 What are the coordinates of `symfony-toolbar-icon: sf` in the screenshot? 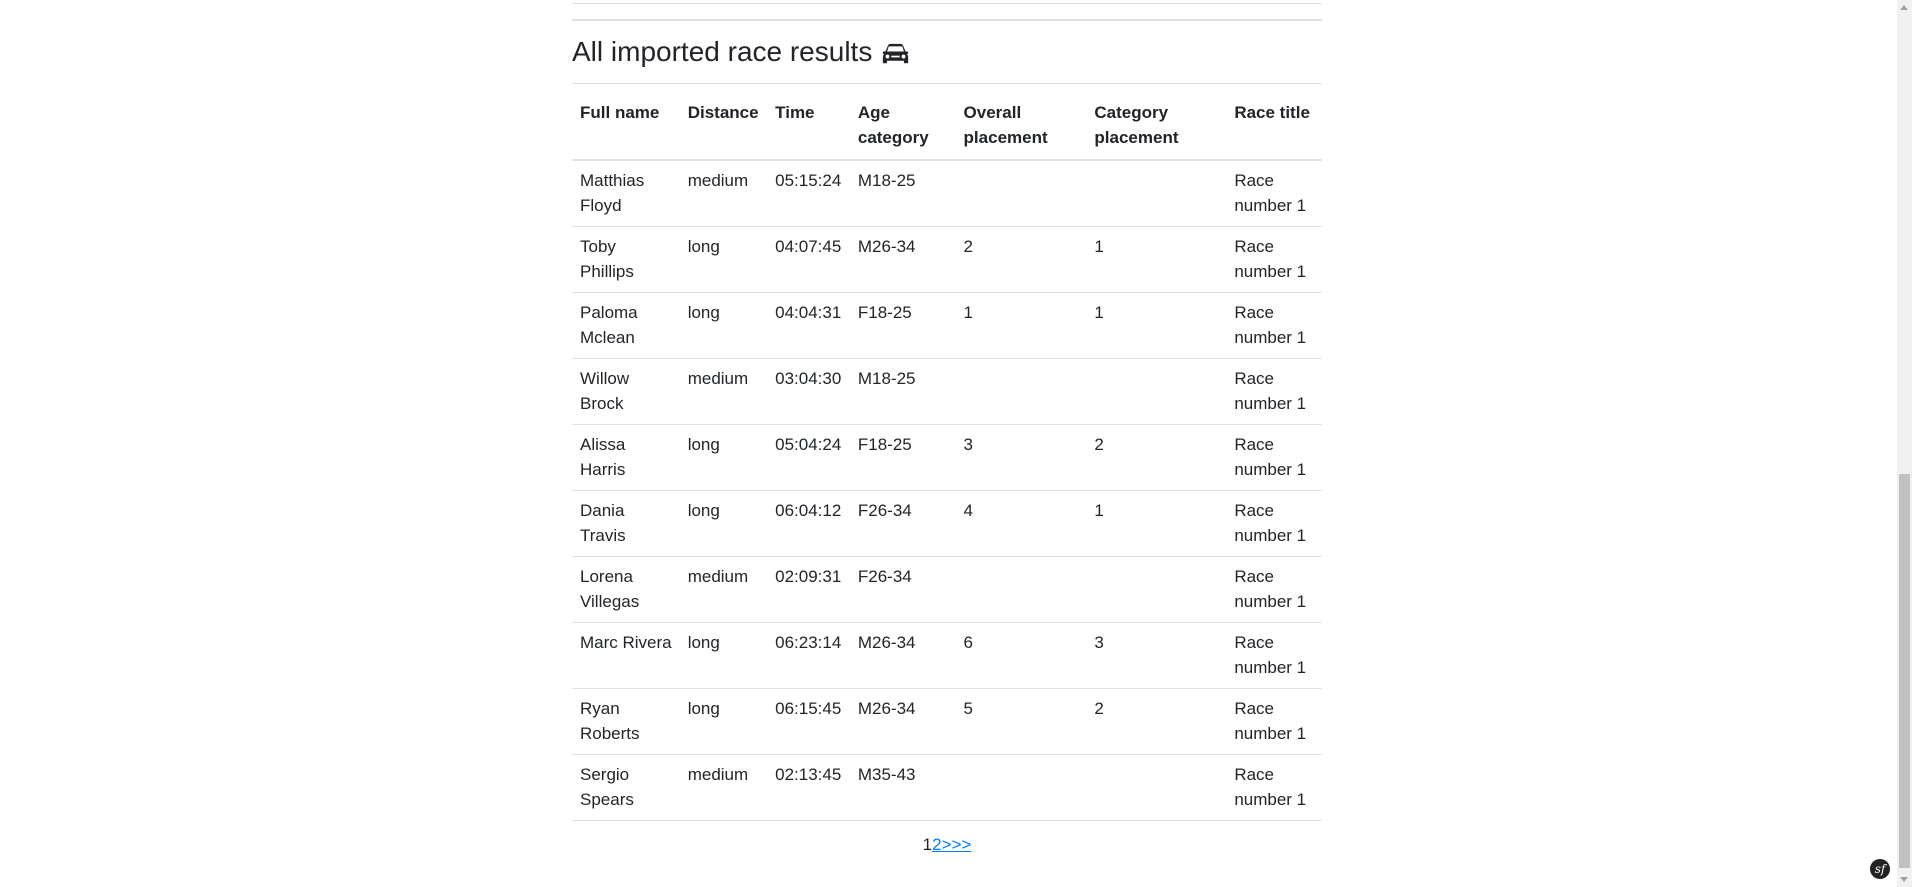 It's located at (1880, 869).